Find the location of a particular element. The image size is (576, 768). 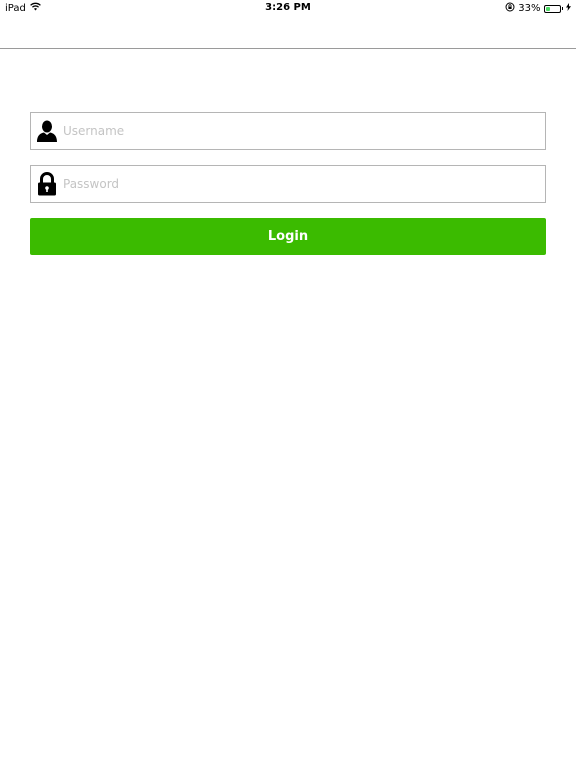

charging-bolt-icon is located at coordinates (568, 8).